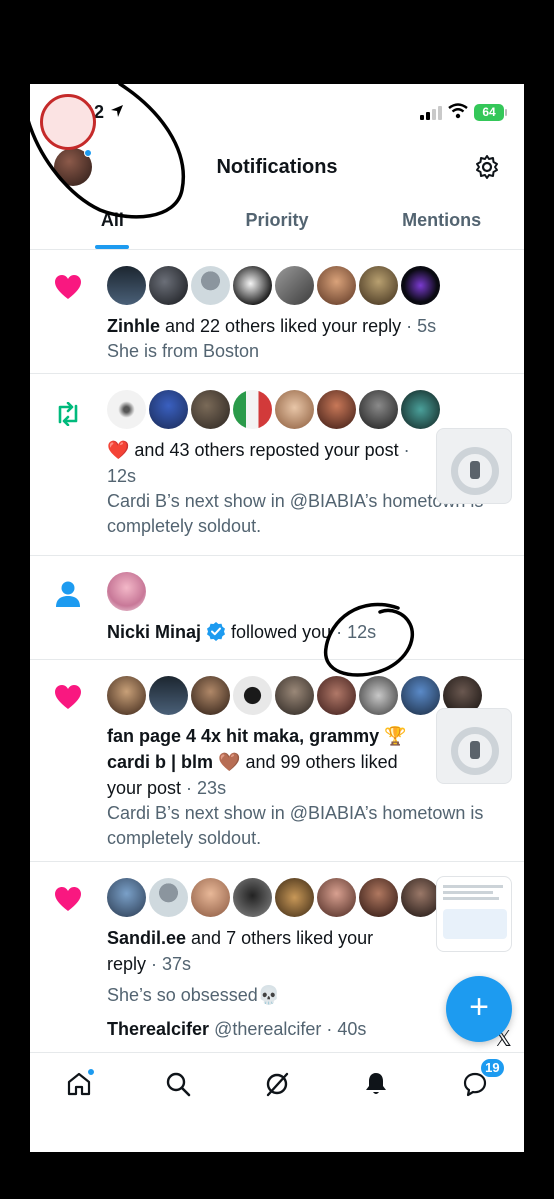  I want to click on tab-all-label: All, so click(112, 220).